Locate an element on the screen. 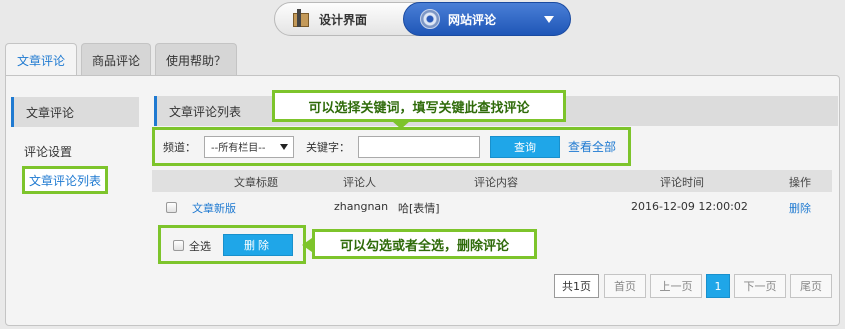  column-header-time: 评论时间 is located at coordinates (682, 182).